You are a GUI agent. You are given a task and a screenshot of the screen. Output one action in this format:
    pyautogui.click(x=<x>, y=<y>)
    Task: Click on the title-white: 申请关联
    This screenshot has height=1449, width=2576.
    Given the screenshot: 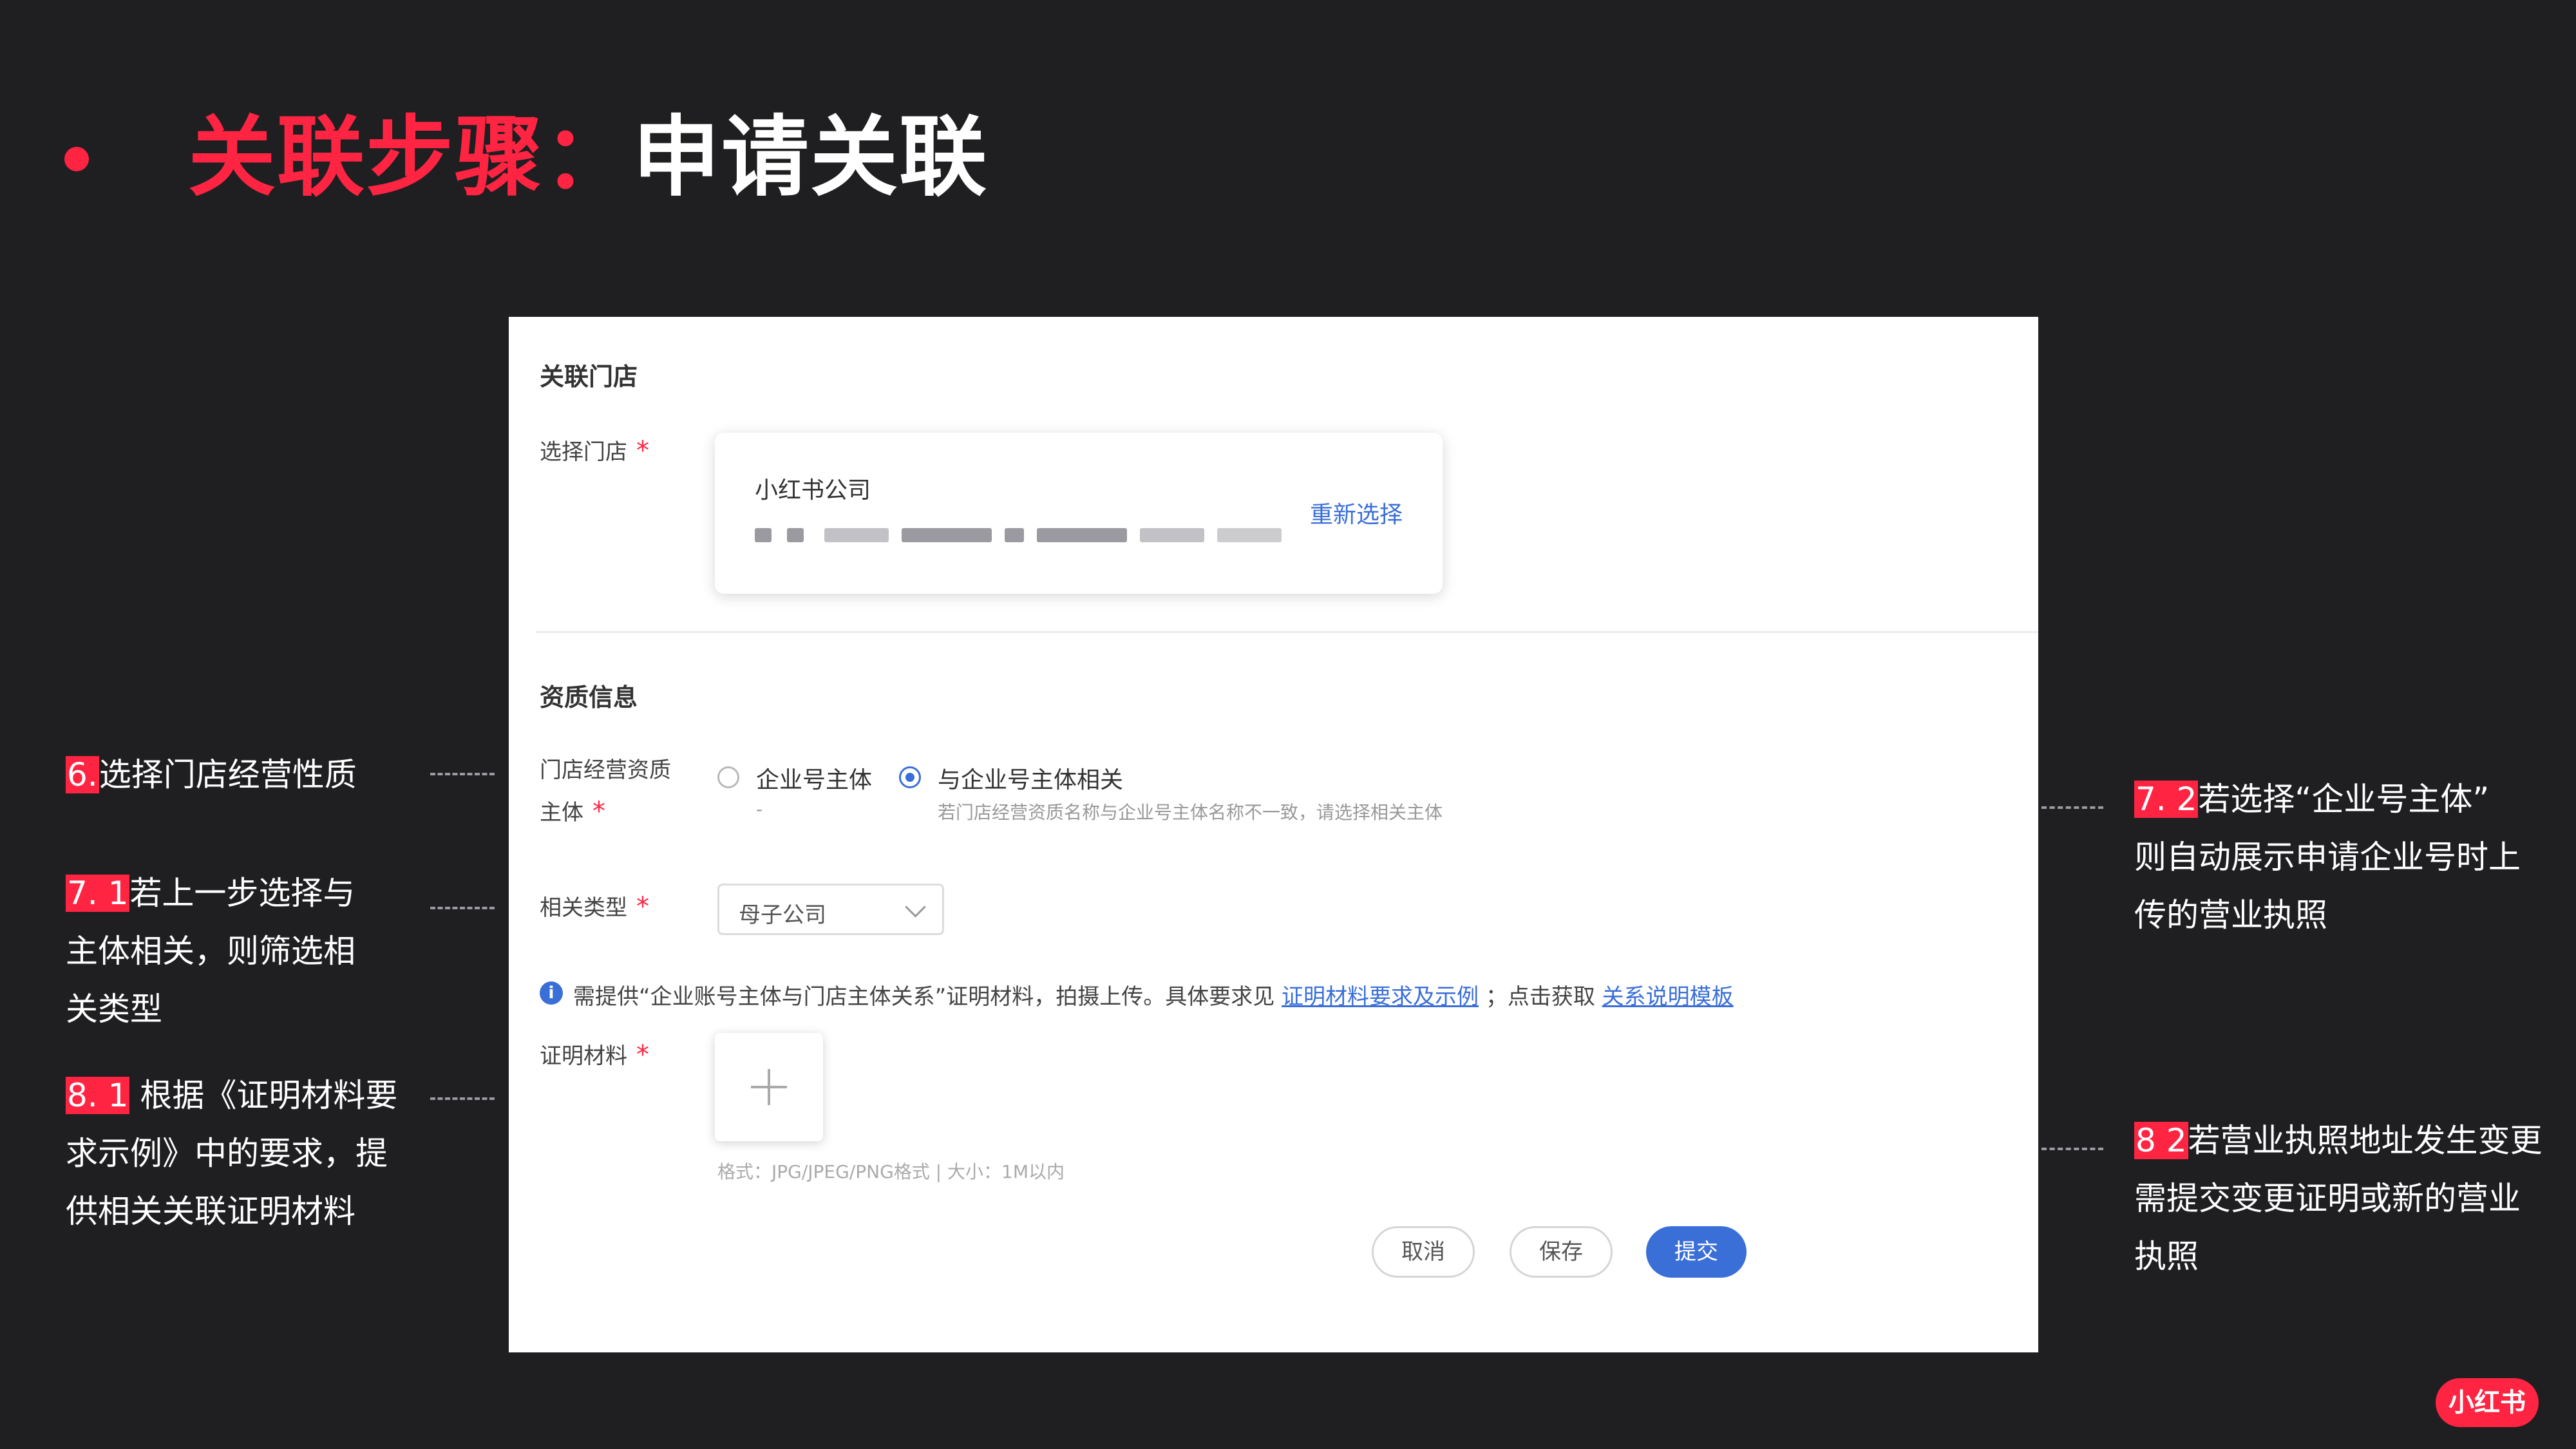 What is the action you would take?
    pyautogui.click(x=810, y=158)
    